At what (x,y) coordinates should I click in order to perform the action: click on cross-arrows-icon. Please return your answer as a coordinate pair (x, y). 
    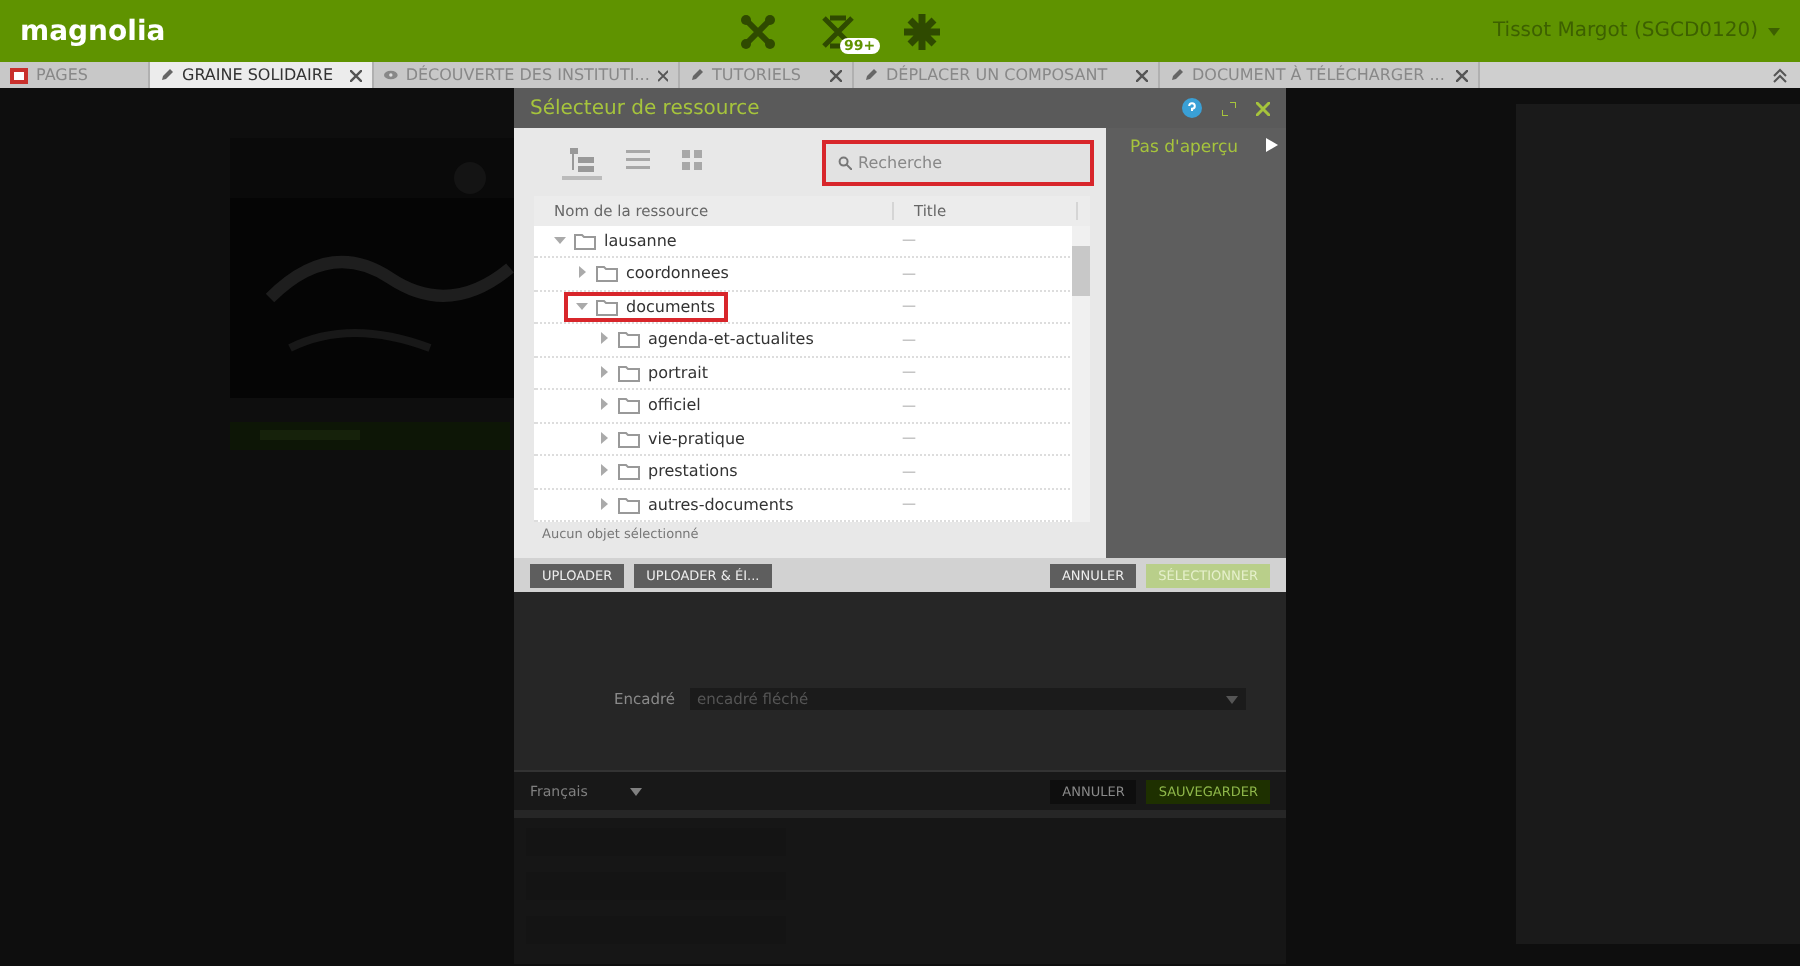
    Looking at the image, I should click on (758, 31).